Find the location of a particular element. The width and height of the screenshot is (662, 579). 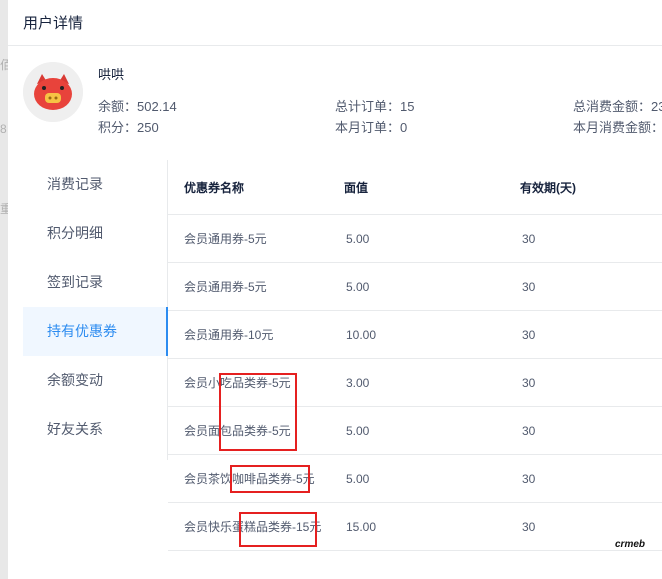

user-balance: 余额：502.14 is located at coordinates (137, 106).